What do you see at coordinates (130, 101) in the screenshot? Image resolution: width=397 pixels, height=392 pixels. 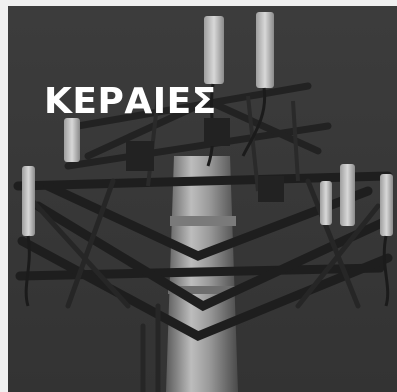 I see `tile-title: ΚΕΡΑΙΕΣ` at bounding box center [130, 101].